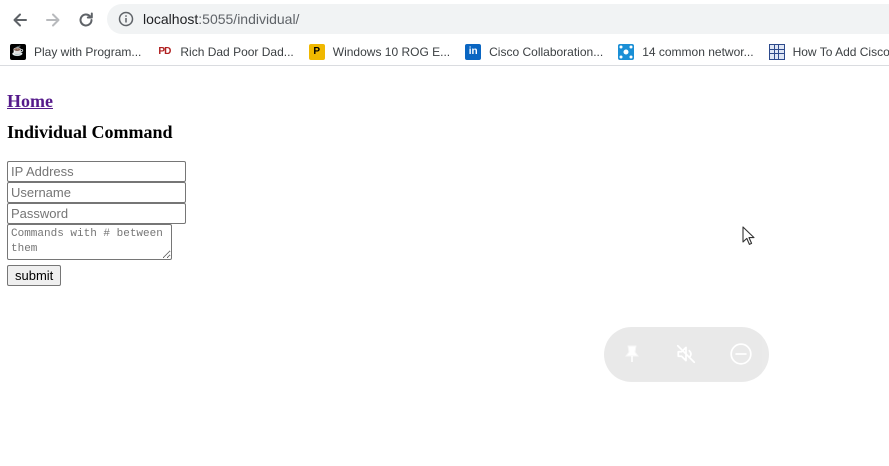  I want to click on java-icon: ☕, so click(18, 51).